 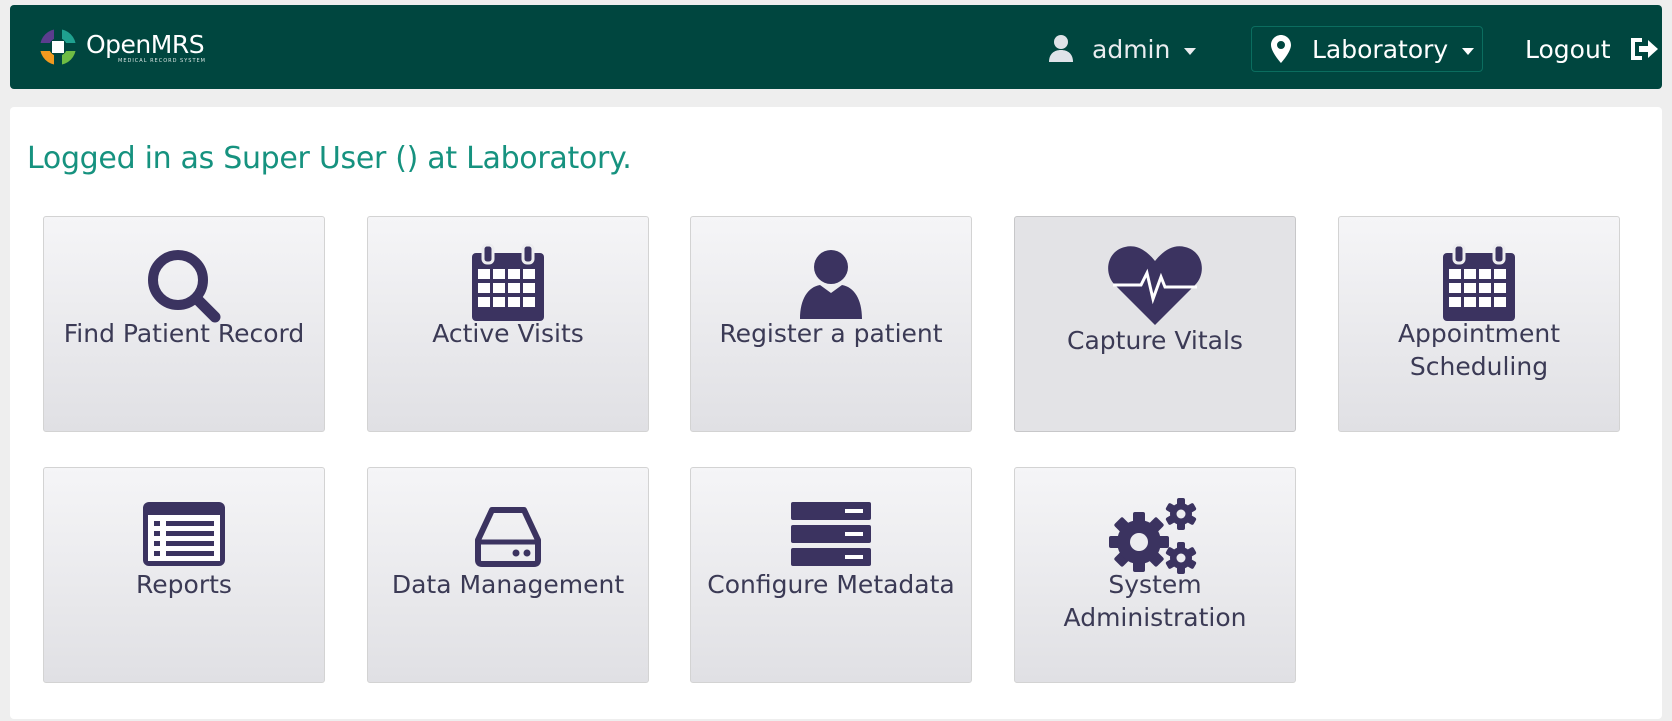 I want to click on tile-label: Reports, so click(x=184, y=584).